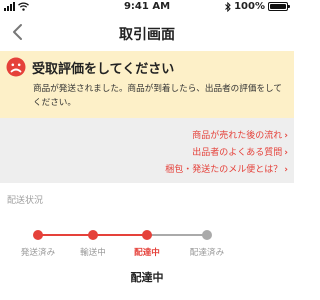 The image size is (320, 300). Describe the element at coordinates (16, 67) in the screenshot. I see `sad-face-icon` at that location.